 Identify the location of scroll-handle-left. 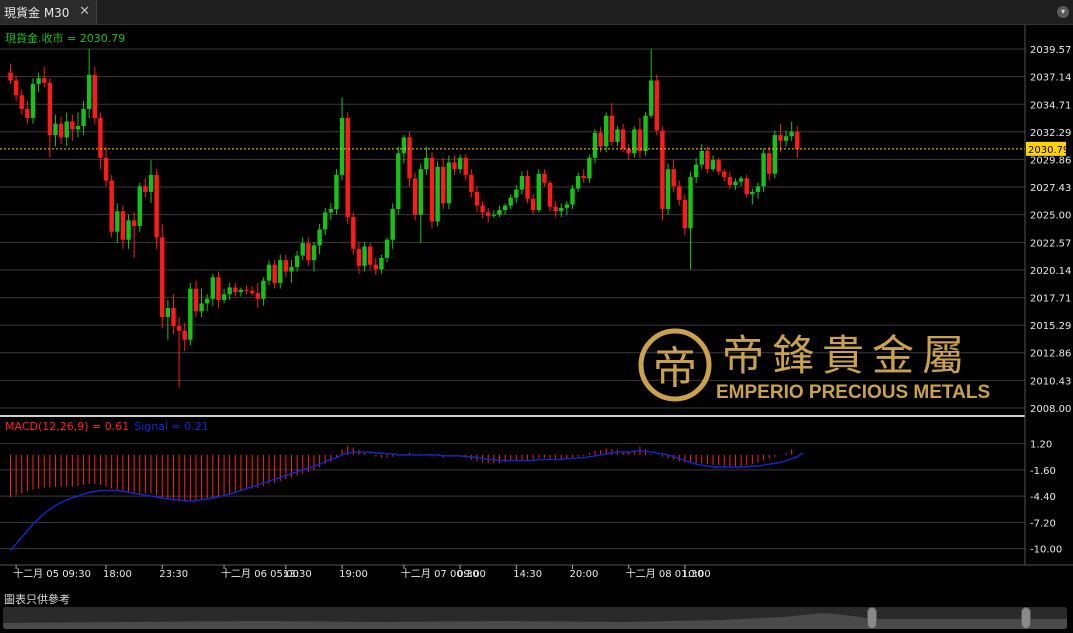
(872, 618).